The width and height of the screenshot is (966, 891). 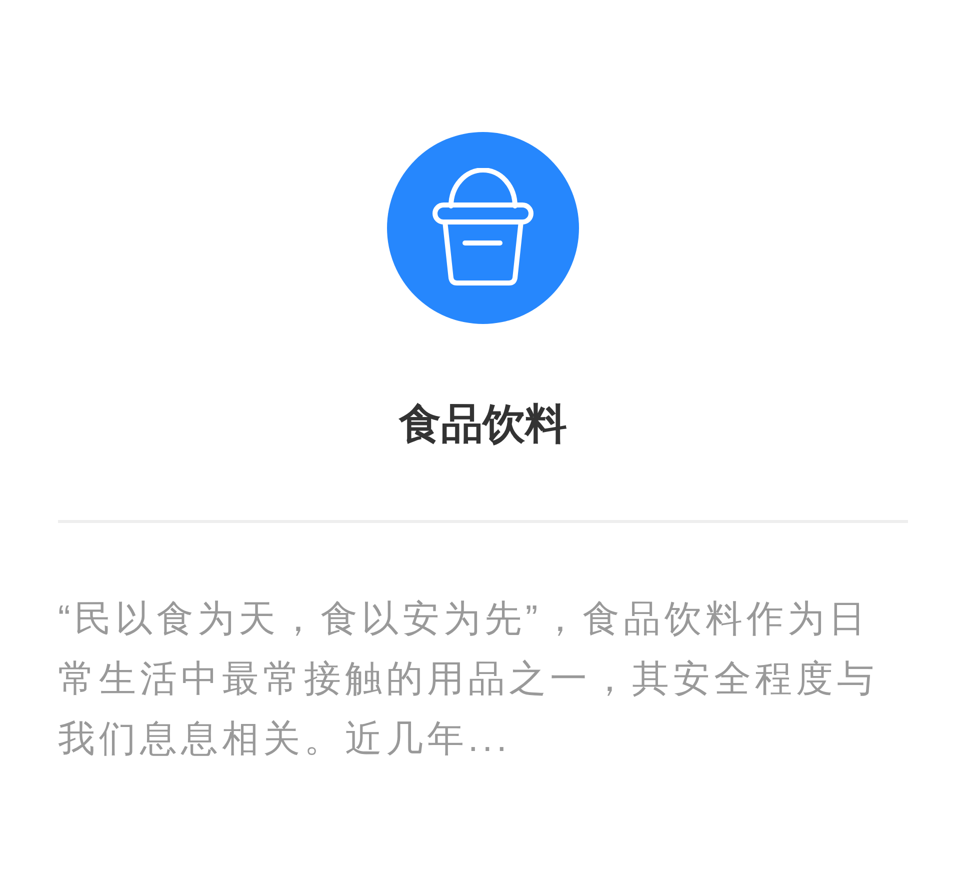 I want to click on category-title: 食品饮料, so click(x=483, y=424).